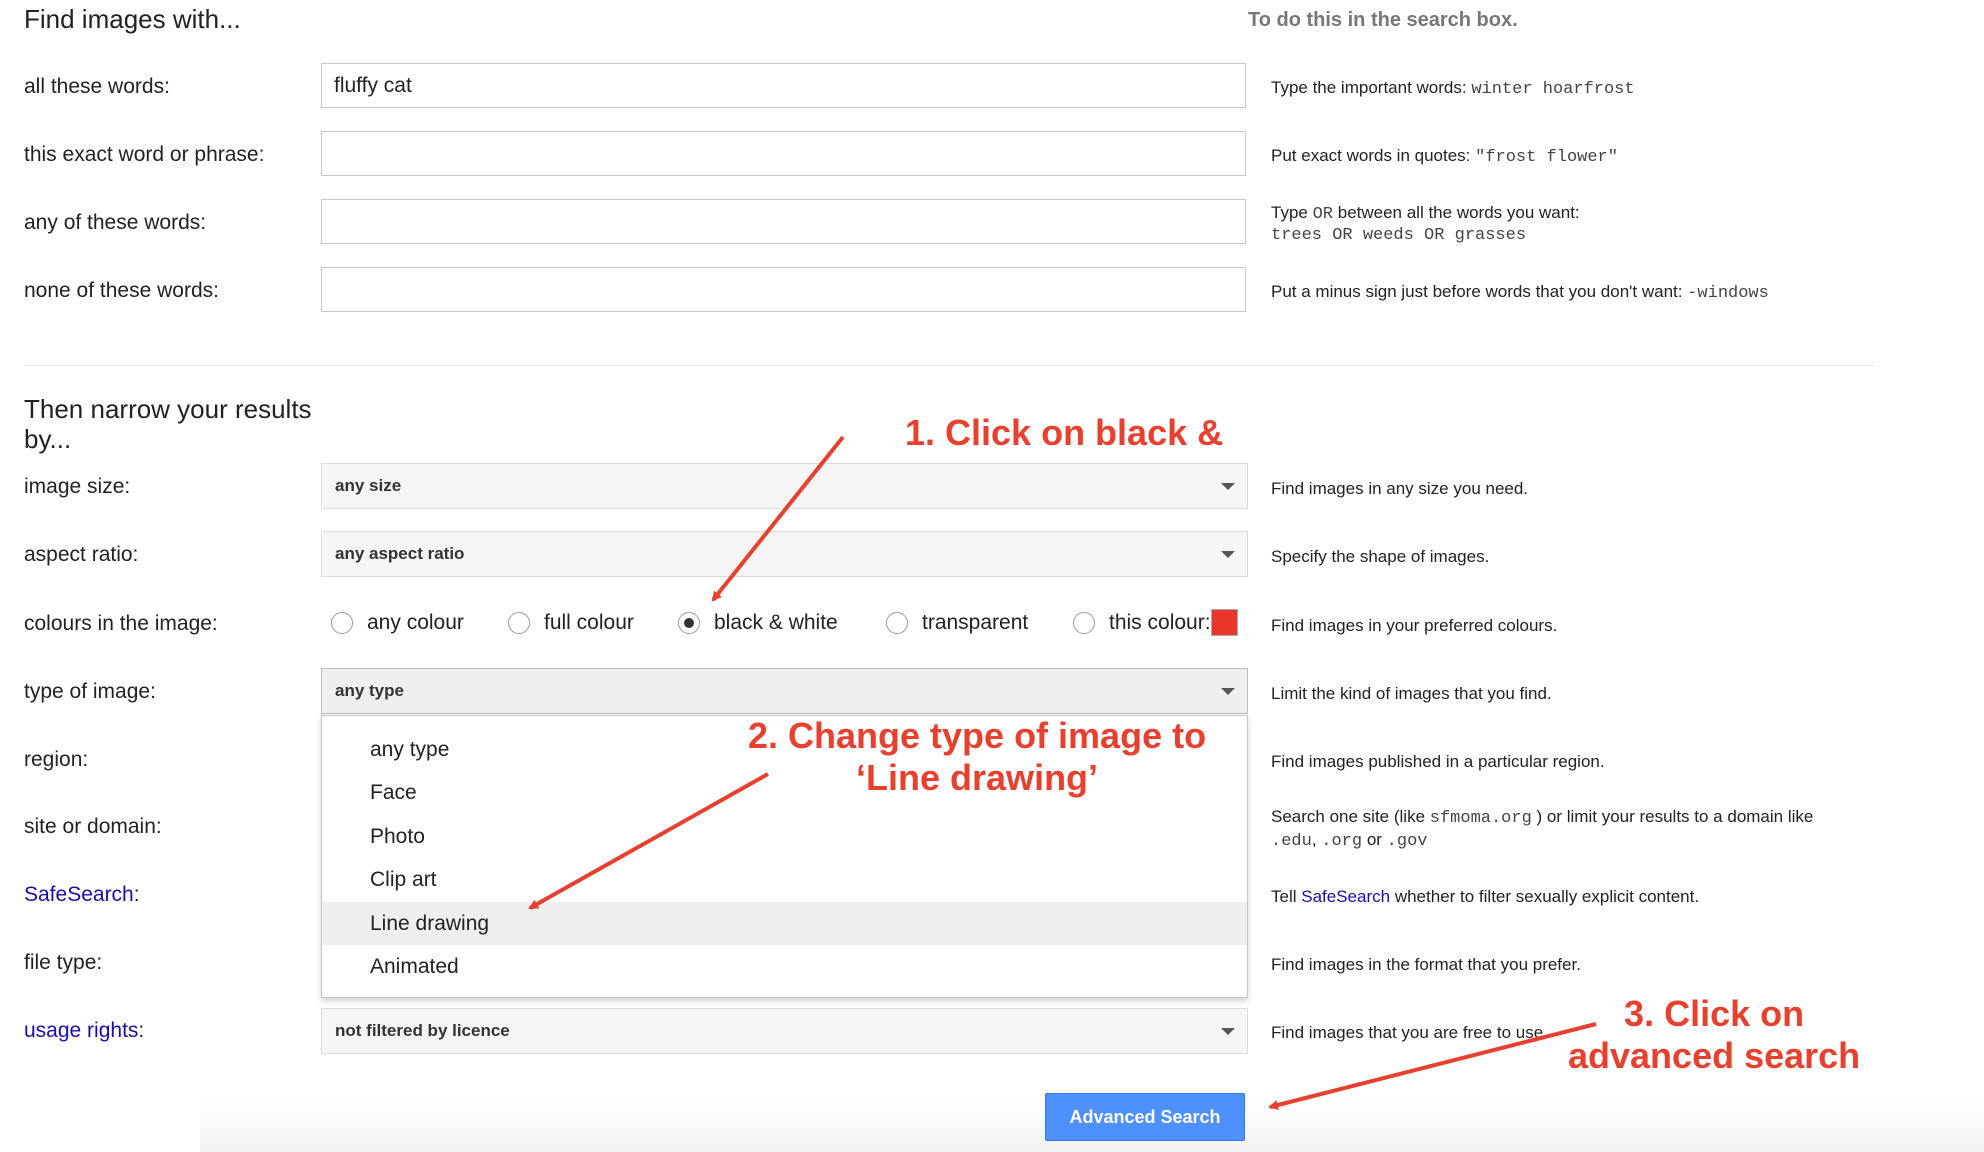 Image resolution: width=1984 pixels, height=1152 pixels. What do you see at coordinates (1432, 1066) in the screenshot?
I see `arrow-to-advanced-search` at bounding box center [1432, 1066].